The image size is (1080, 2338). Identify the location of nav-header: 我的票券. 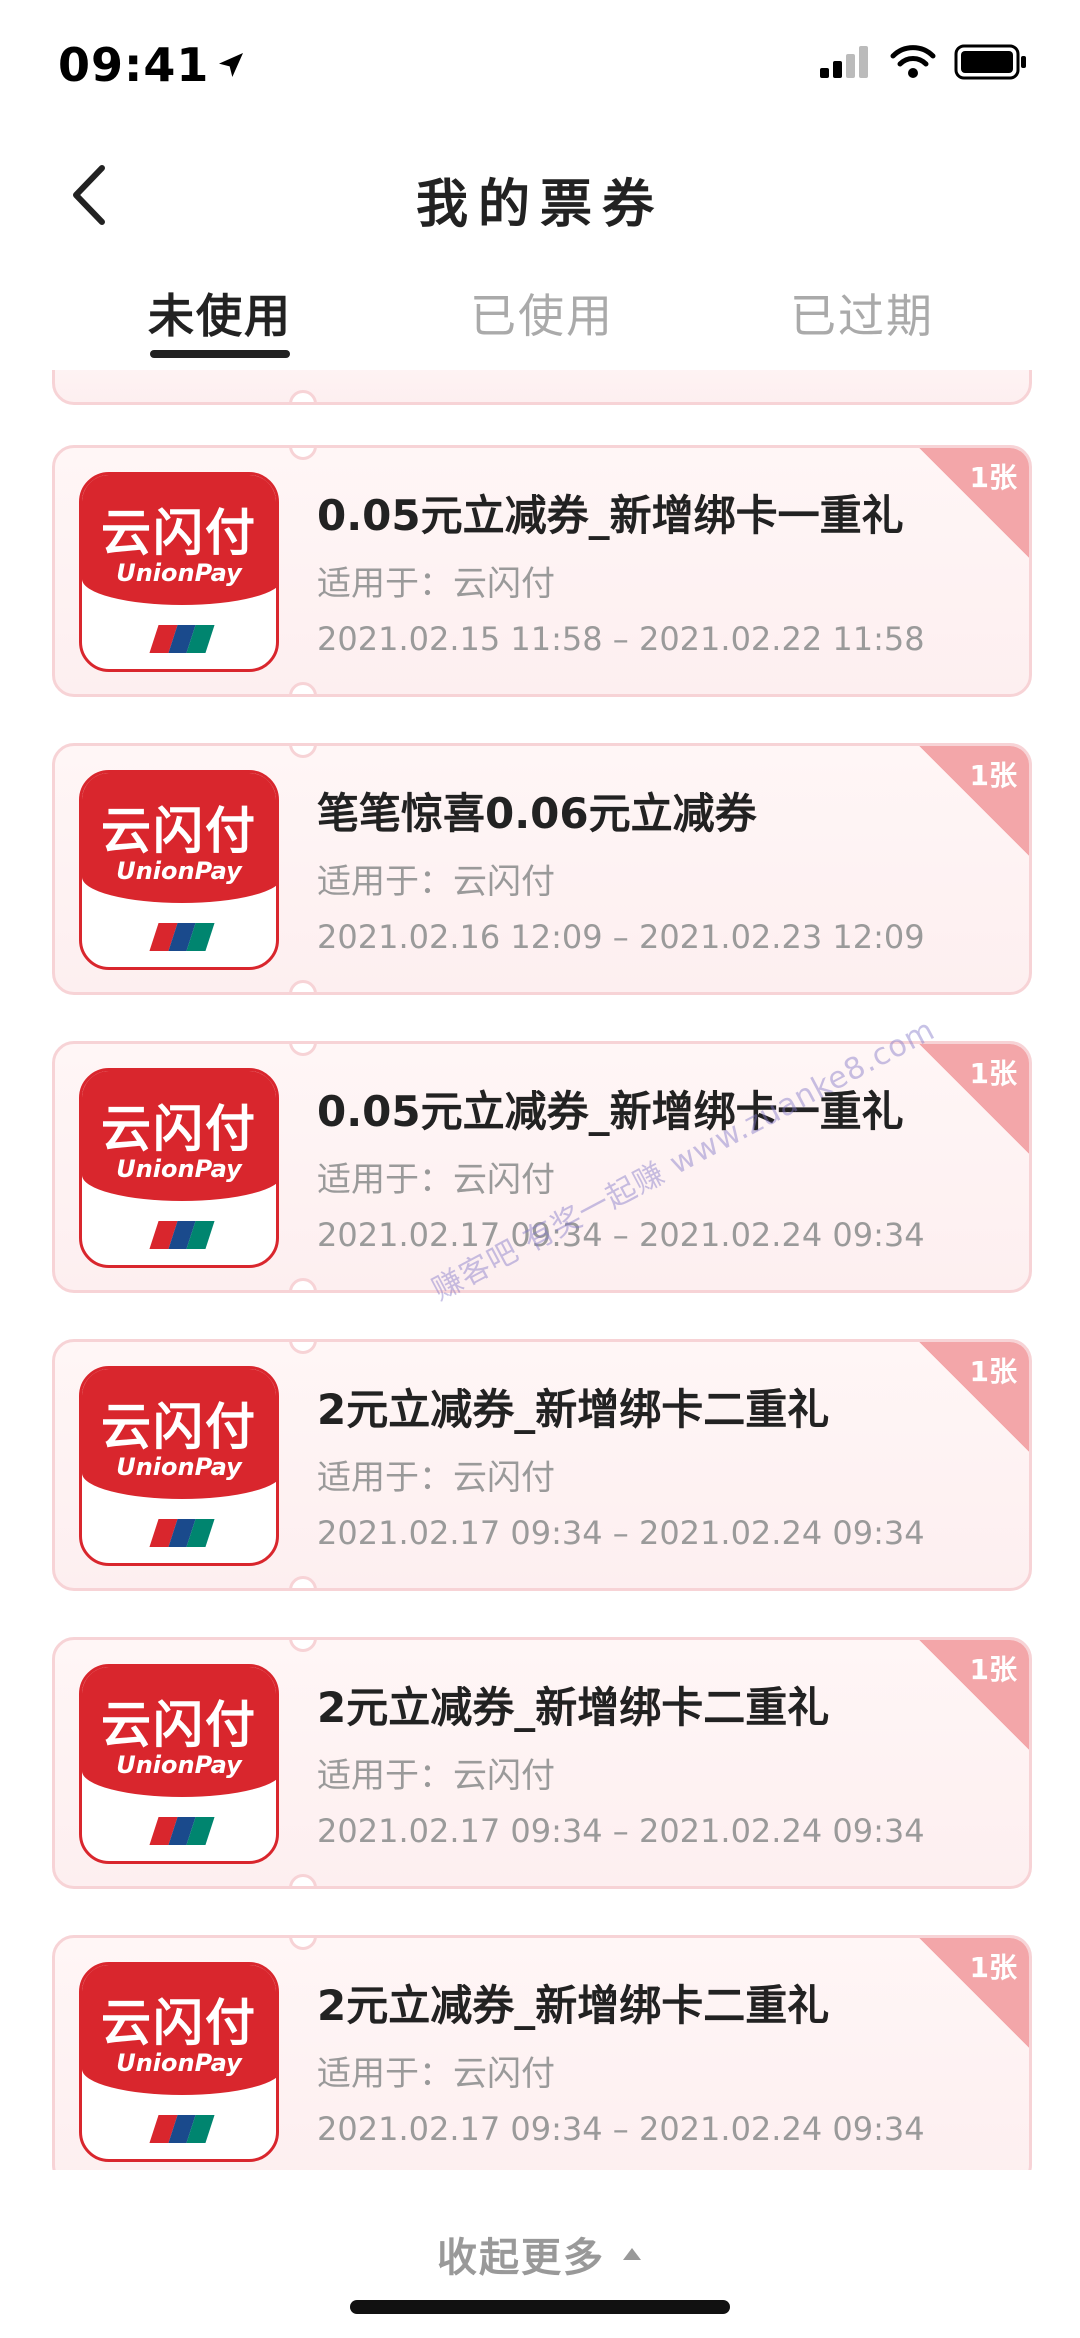
(540, 195).